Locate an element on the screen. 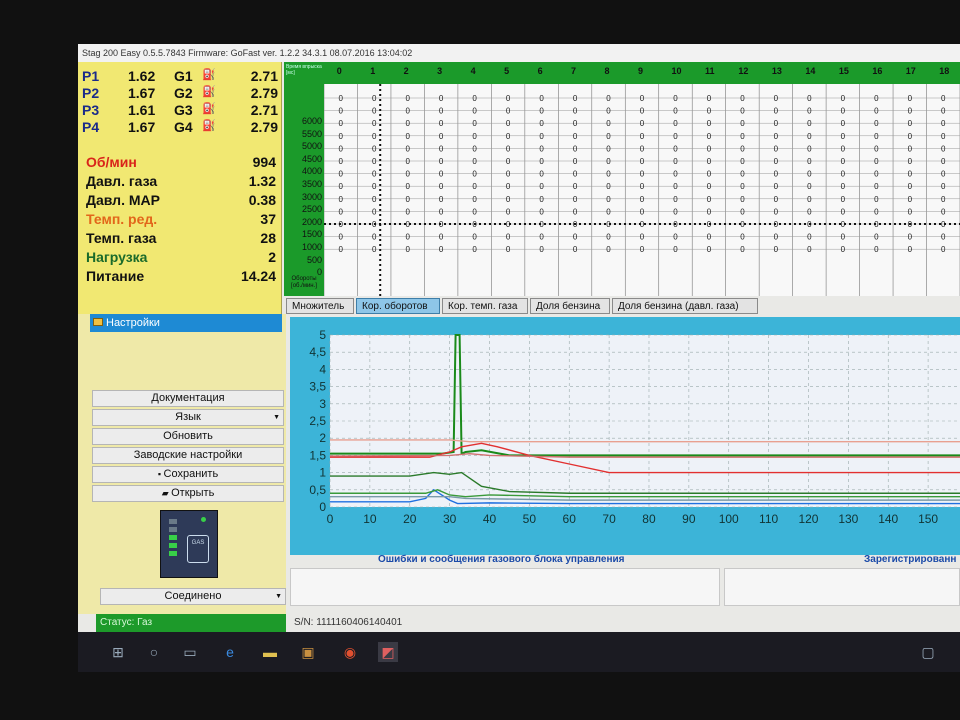 This screenshot has height=720, width=960. store-icon: ▣ is located at coordinates (308, 652).